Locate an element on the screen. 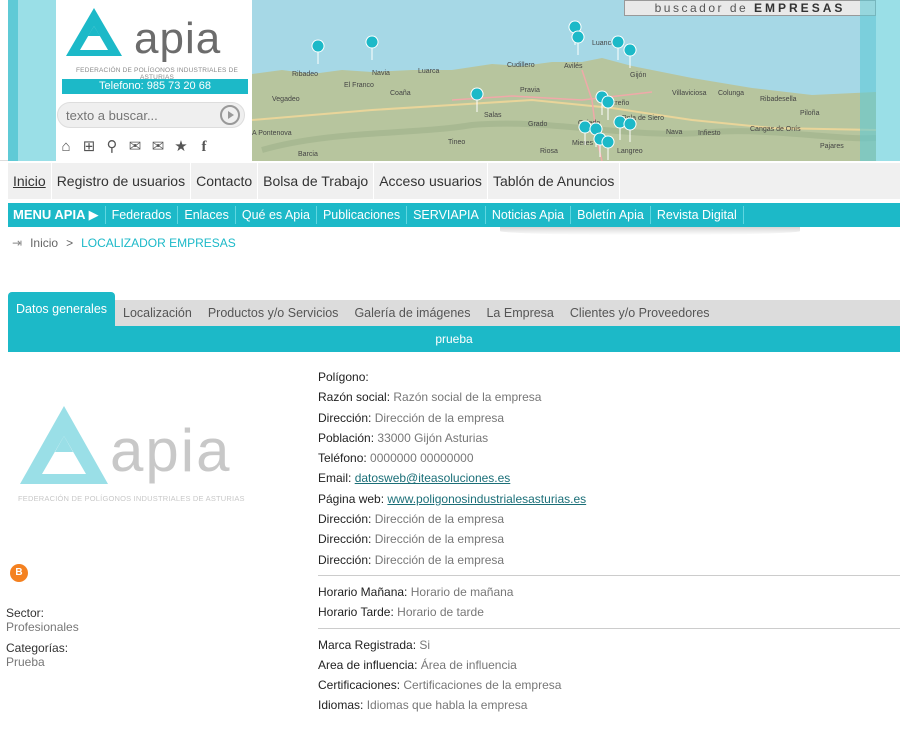 This screenshot has width=900, height=732. mail-icon: ✉ is located at coordinates (158, 147).